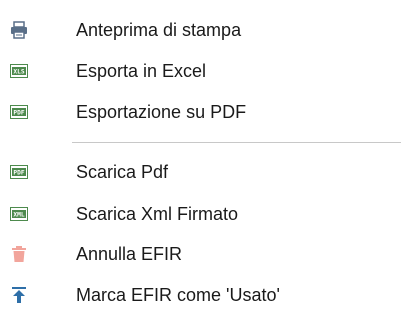 This screenshot has height=320, width=401. I want to click on menu-item-label: Annulla EFIR, so click(129, 253).